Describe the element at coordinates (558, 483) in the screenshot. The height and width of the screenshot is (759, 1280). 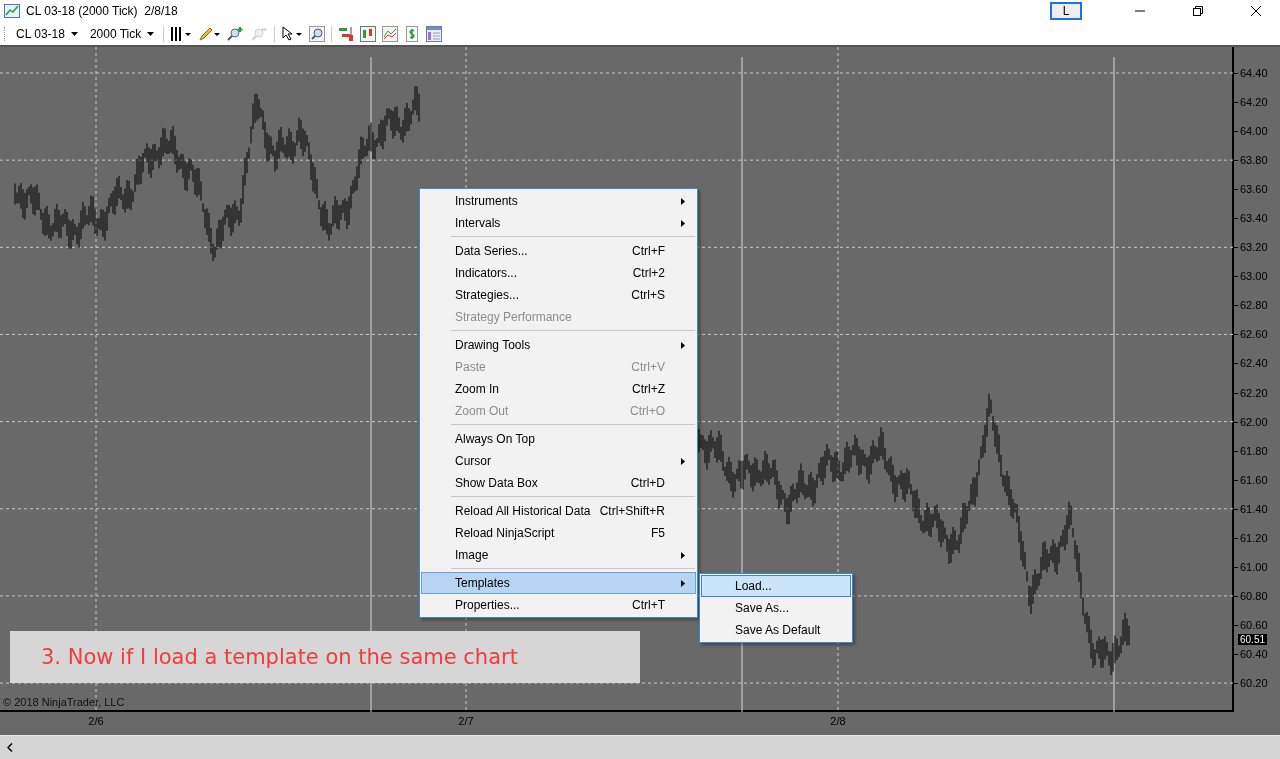
I see `menu-item: Show Data Box Ctrl+D` at that location.